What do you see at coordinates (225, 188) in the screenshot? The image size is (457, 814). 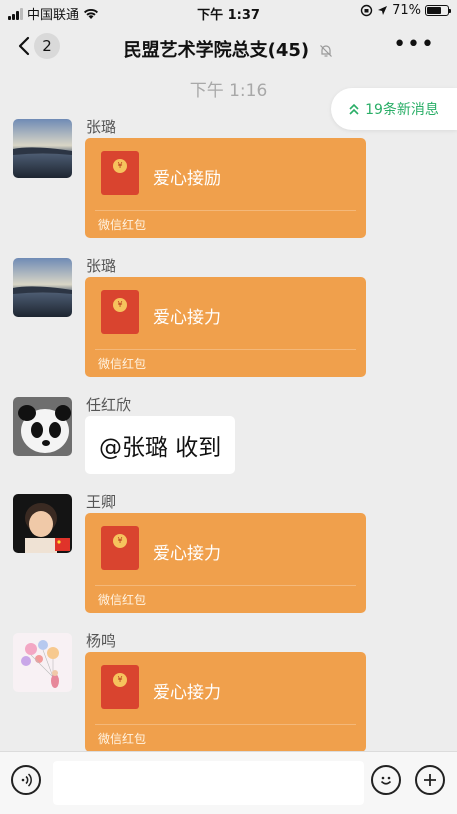 I see `red-packet-card: ¥ 爱心接励 微信红包` at bounding box center [225, 188].